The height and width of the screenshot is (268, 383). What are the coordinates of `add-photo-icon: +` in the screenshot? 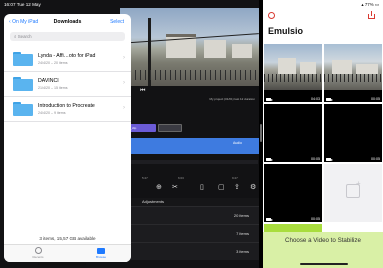 It's located at (353, 189).